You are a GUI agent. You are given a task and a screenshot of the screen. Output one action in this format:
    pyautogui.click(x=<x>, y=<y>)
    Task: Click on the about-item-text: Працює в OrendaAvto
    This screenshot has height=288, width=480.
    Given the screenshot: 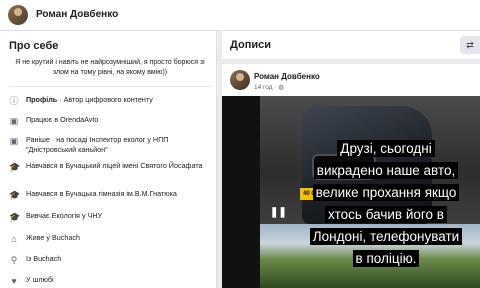 What is the action you would take?
    pyautogui.click(x=120, y=120)
    